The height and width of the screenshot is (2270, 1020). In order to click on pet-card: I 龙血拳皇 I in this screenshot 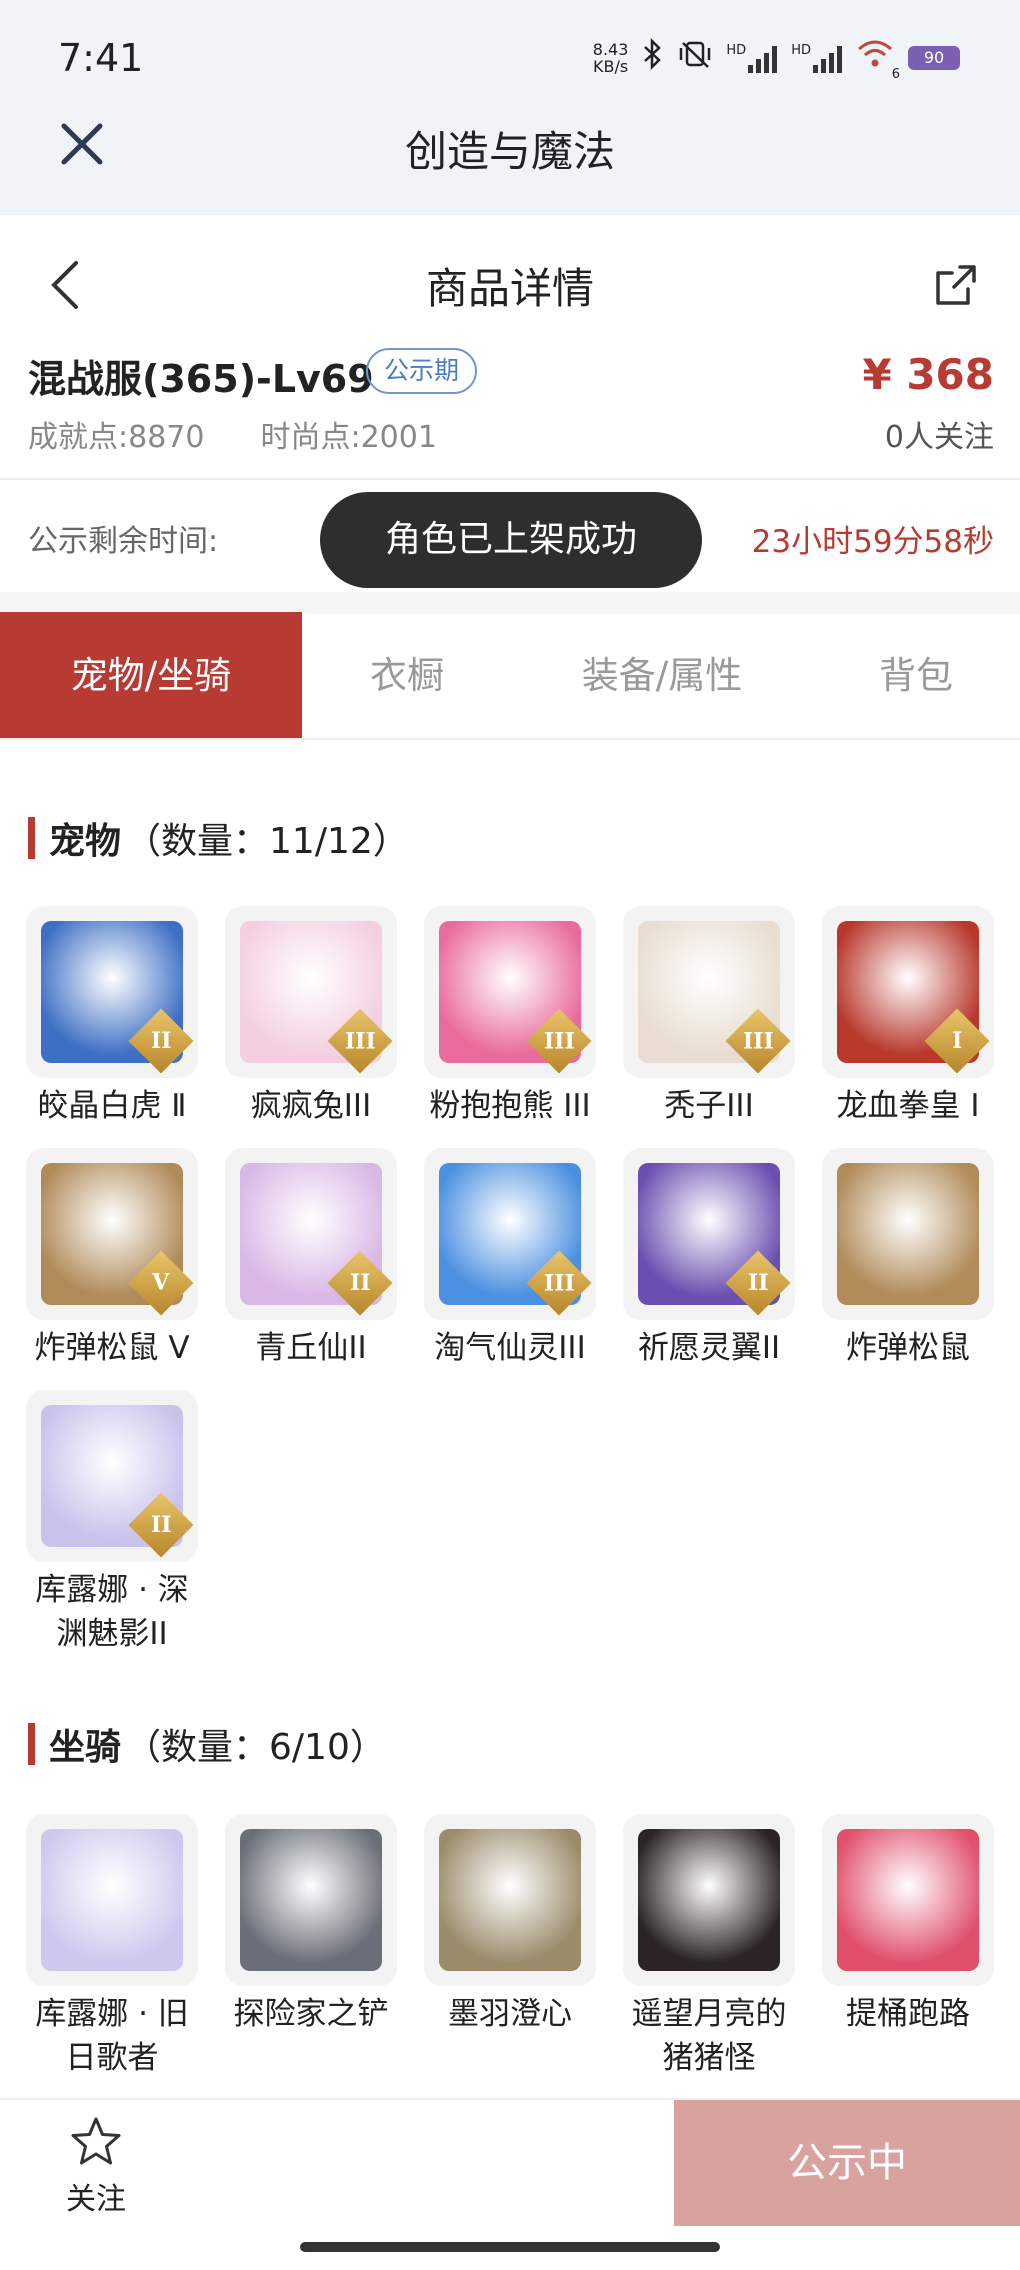, I will do `click(908, 1017)`.